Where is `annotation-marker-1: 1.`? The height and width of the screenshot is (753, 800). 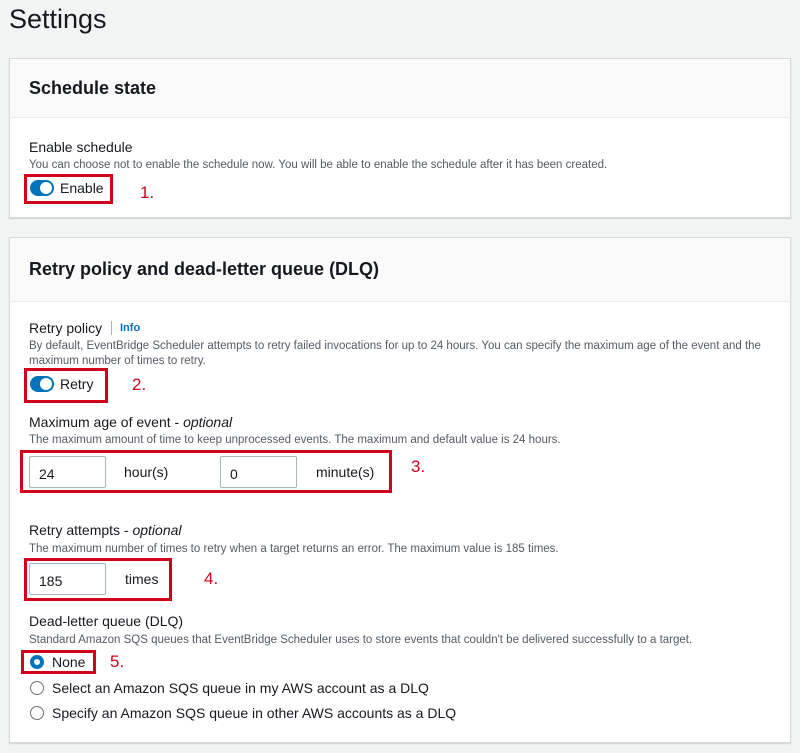 annotation-marker-1: 1. is located at coordinates (147, 192).